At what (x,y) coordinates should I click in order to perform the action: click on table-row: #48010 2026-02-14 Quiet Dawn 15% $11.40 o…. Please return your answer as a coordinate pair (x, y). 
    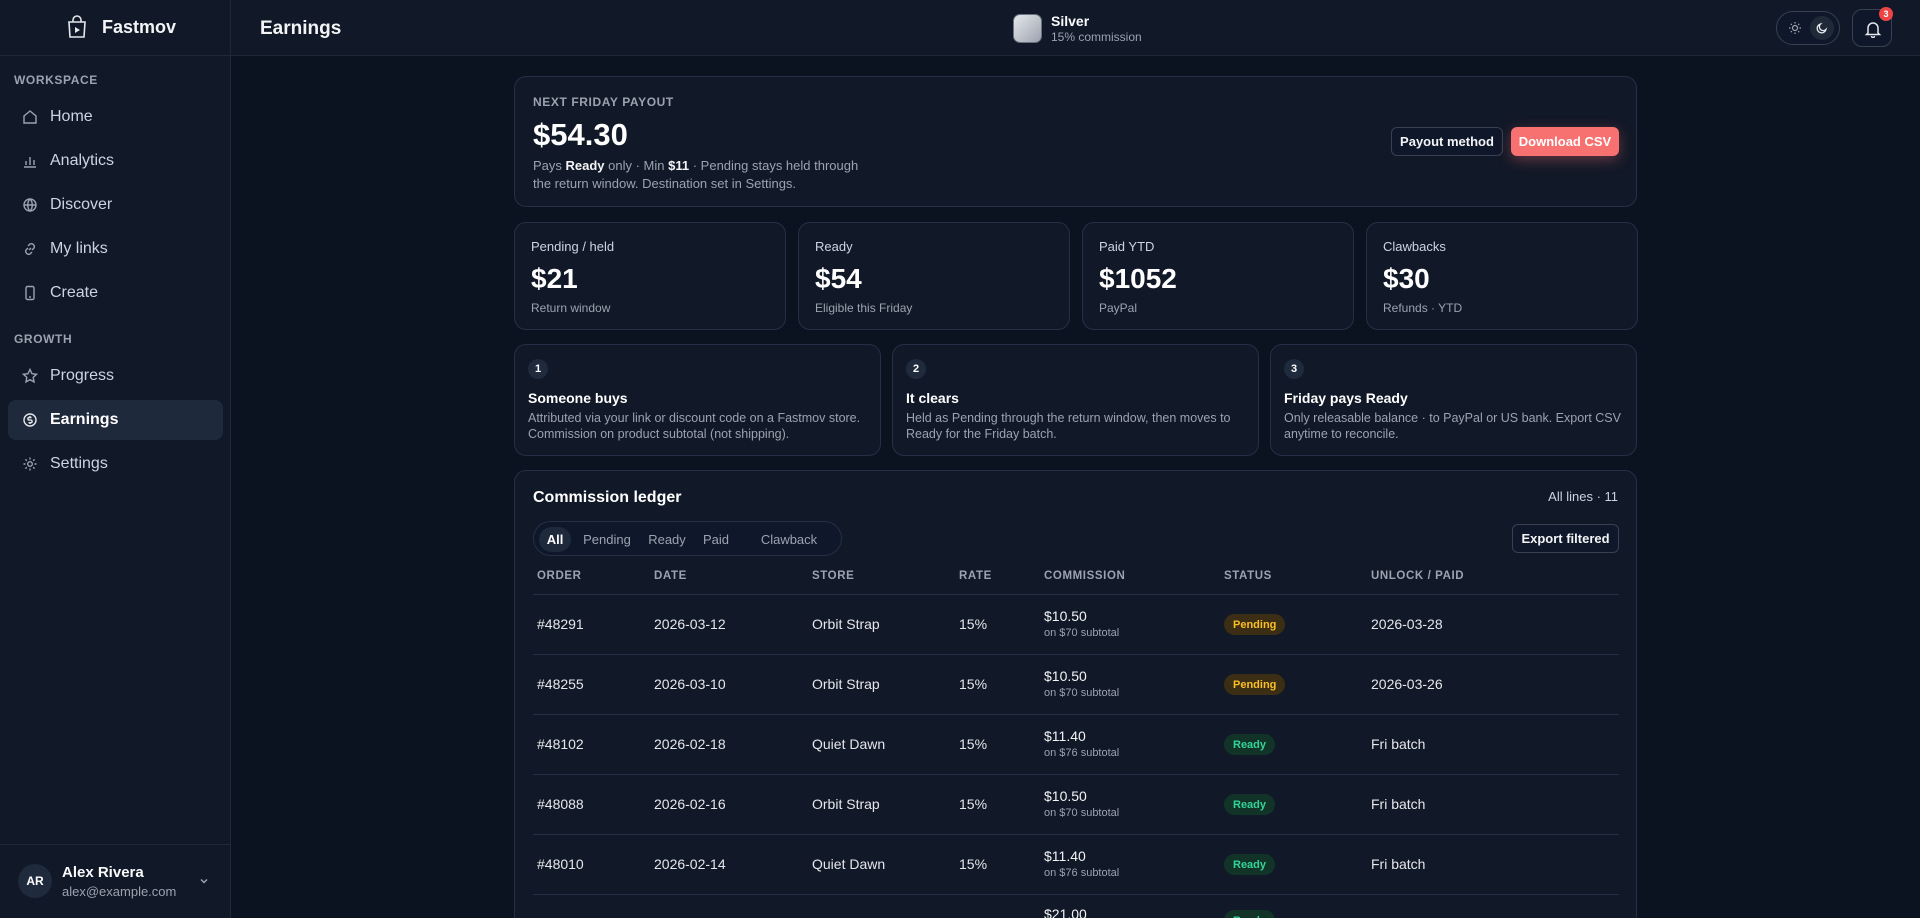
    Looking at the image, I should click on (1076, 864).